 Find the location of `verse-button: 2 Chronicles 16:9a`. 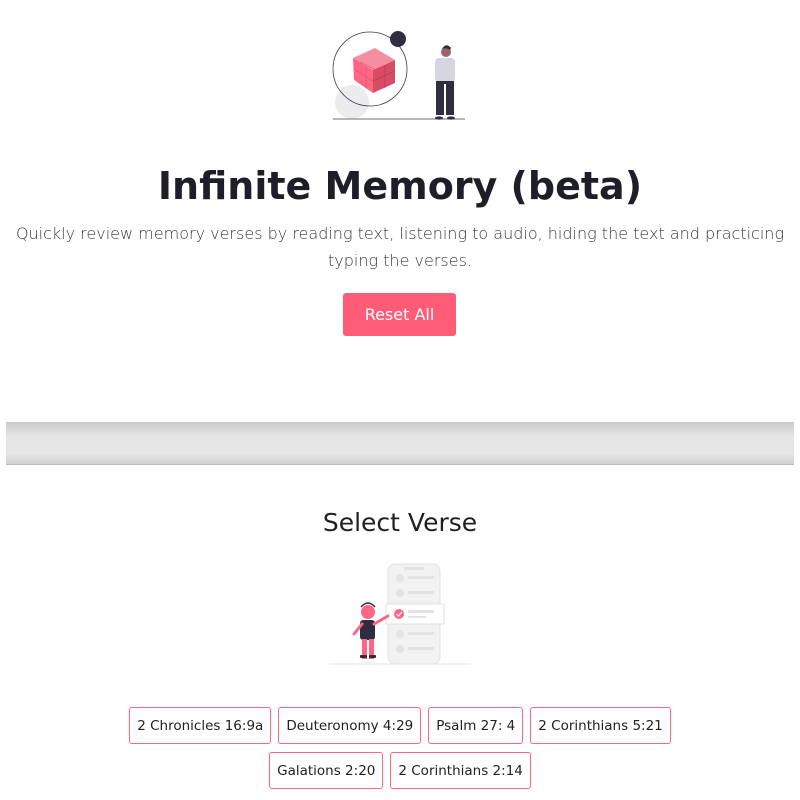

verse-button: 2 Chronicles 16:9a is located at coordinates (200, 725).